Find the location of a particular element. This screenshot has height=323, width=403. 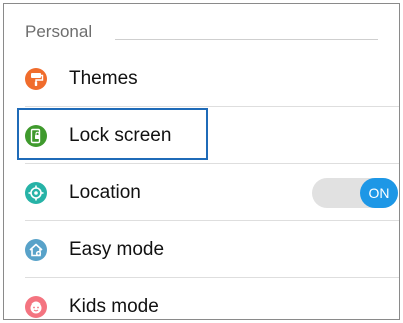

settings-item-label: Lock screen is located at coordinates (120, 135).